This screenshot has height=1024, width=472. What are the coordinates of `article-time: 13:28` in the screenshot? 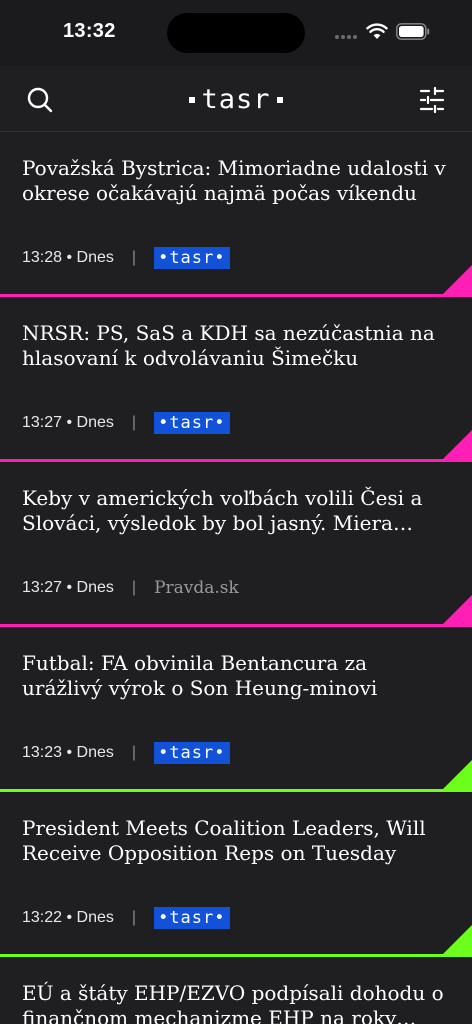 It's located at (42, 257).